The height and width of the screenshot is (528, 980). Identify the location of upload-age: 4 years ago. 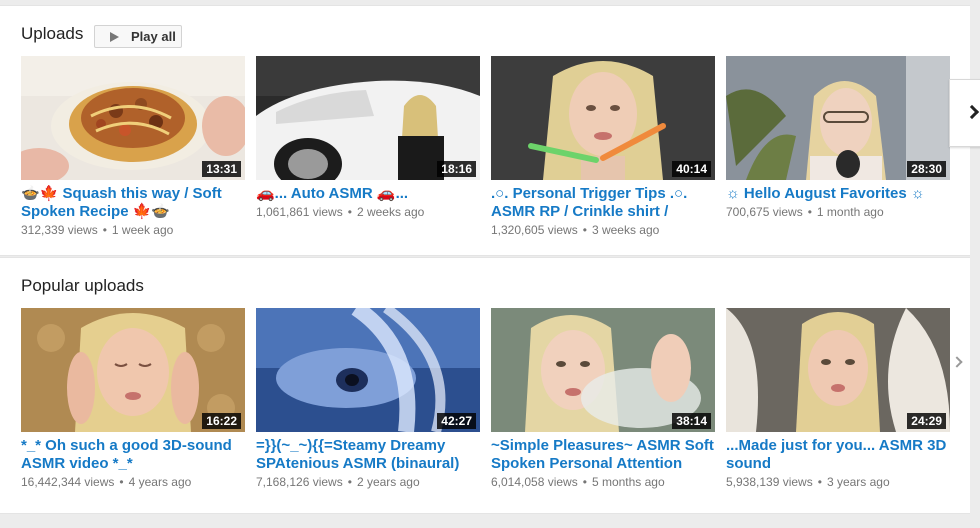
(160, 482).